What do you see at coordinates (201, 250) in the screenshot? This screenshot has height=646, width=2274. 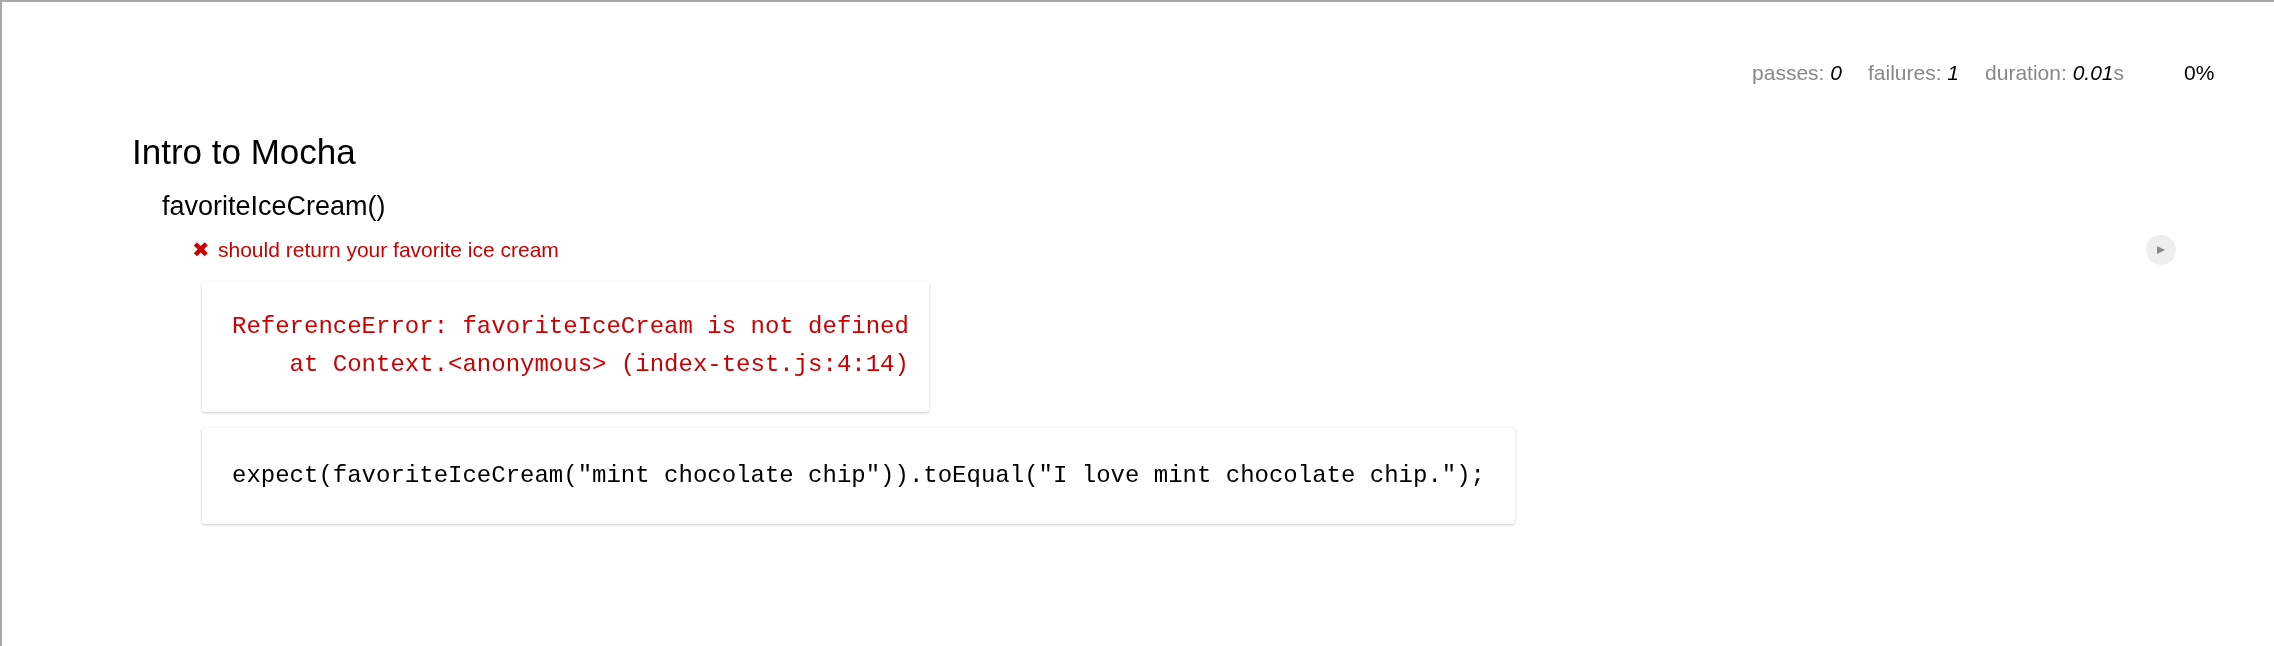 I see `cross-icon: ✖` at bounding box center [201, 250].